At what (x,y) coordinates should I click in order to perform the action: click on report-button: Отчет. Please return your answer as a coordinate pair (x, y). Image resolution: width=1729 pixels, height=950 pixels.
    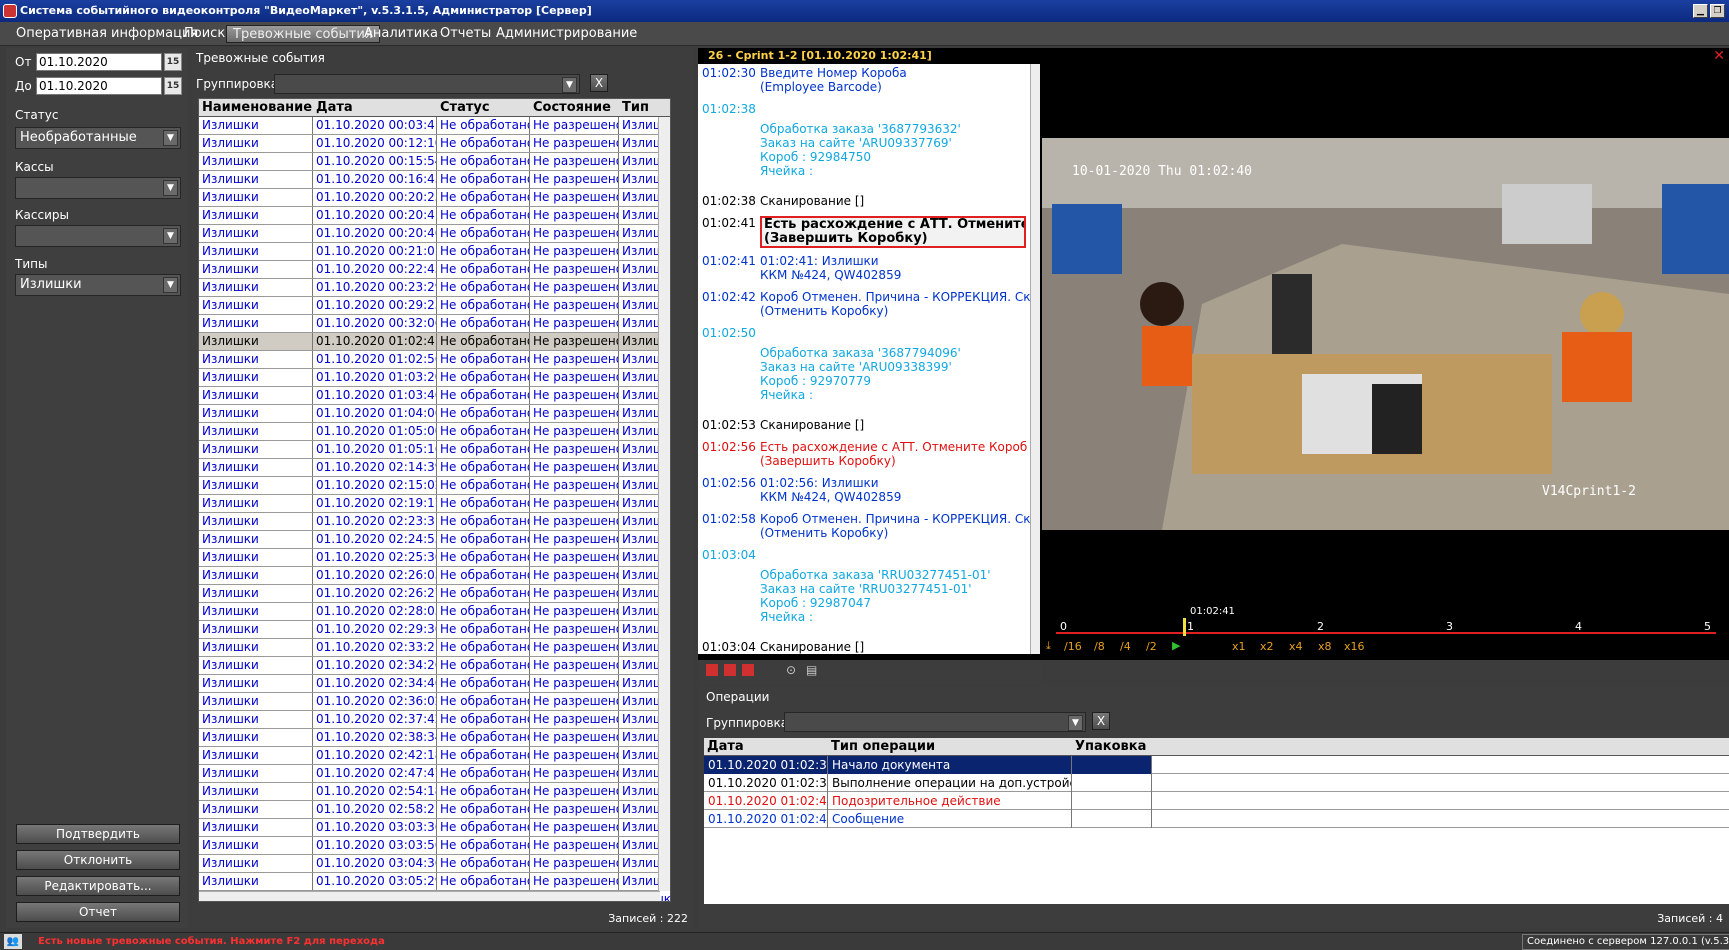
    Looking at the image, I should click on (98, 912).